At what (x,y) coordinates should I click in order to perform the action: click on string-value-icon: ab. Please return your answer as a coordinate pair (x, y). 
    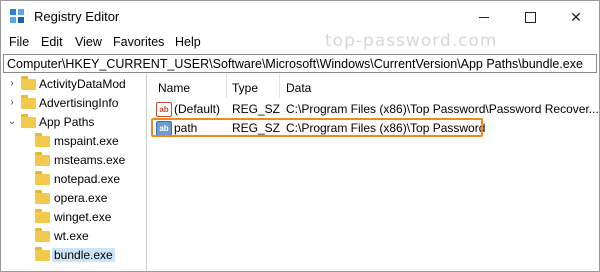
    Looking at the image, I should click on (164, 109).